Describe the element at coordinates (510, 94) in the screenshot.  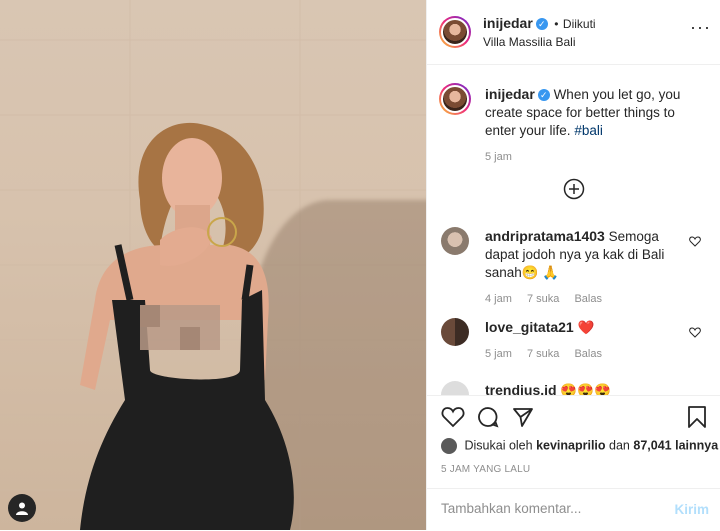
I see `caption-username: inijedar` at that location.